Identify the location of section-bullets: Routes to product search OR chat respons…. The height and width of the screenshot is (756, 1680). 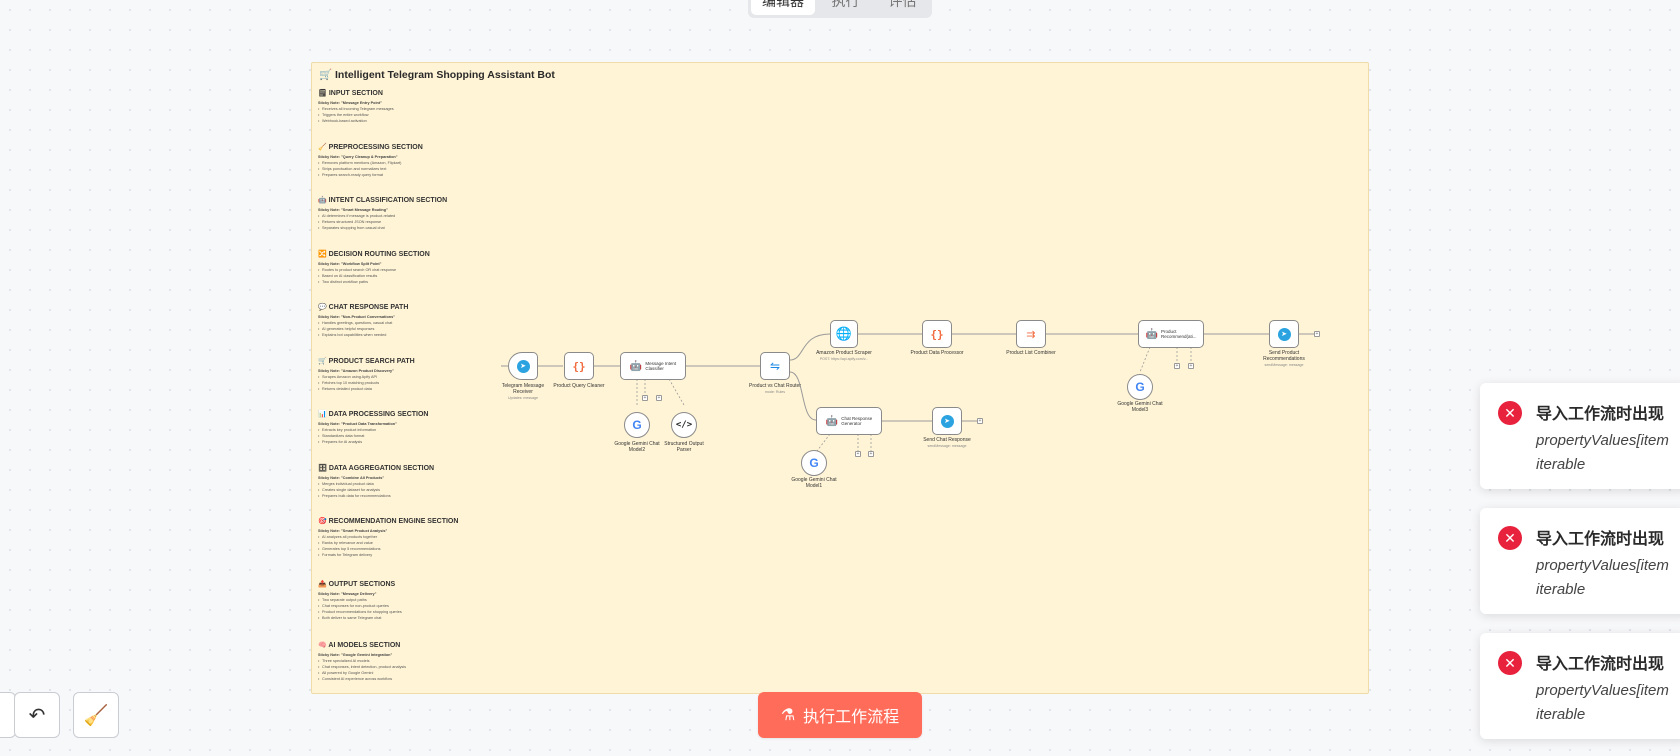
(393, 276).